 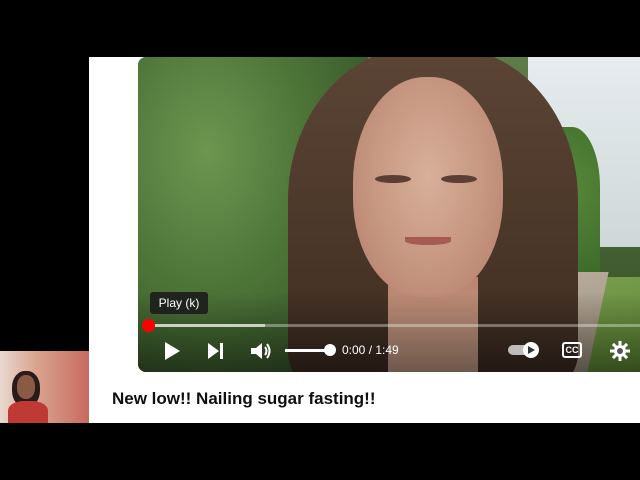 I want to click on autoplay-toggle-icon, so click(x=523, y=350).